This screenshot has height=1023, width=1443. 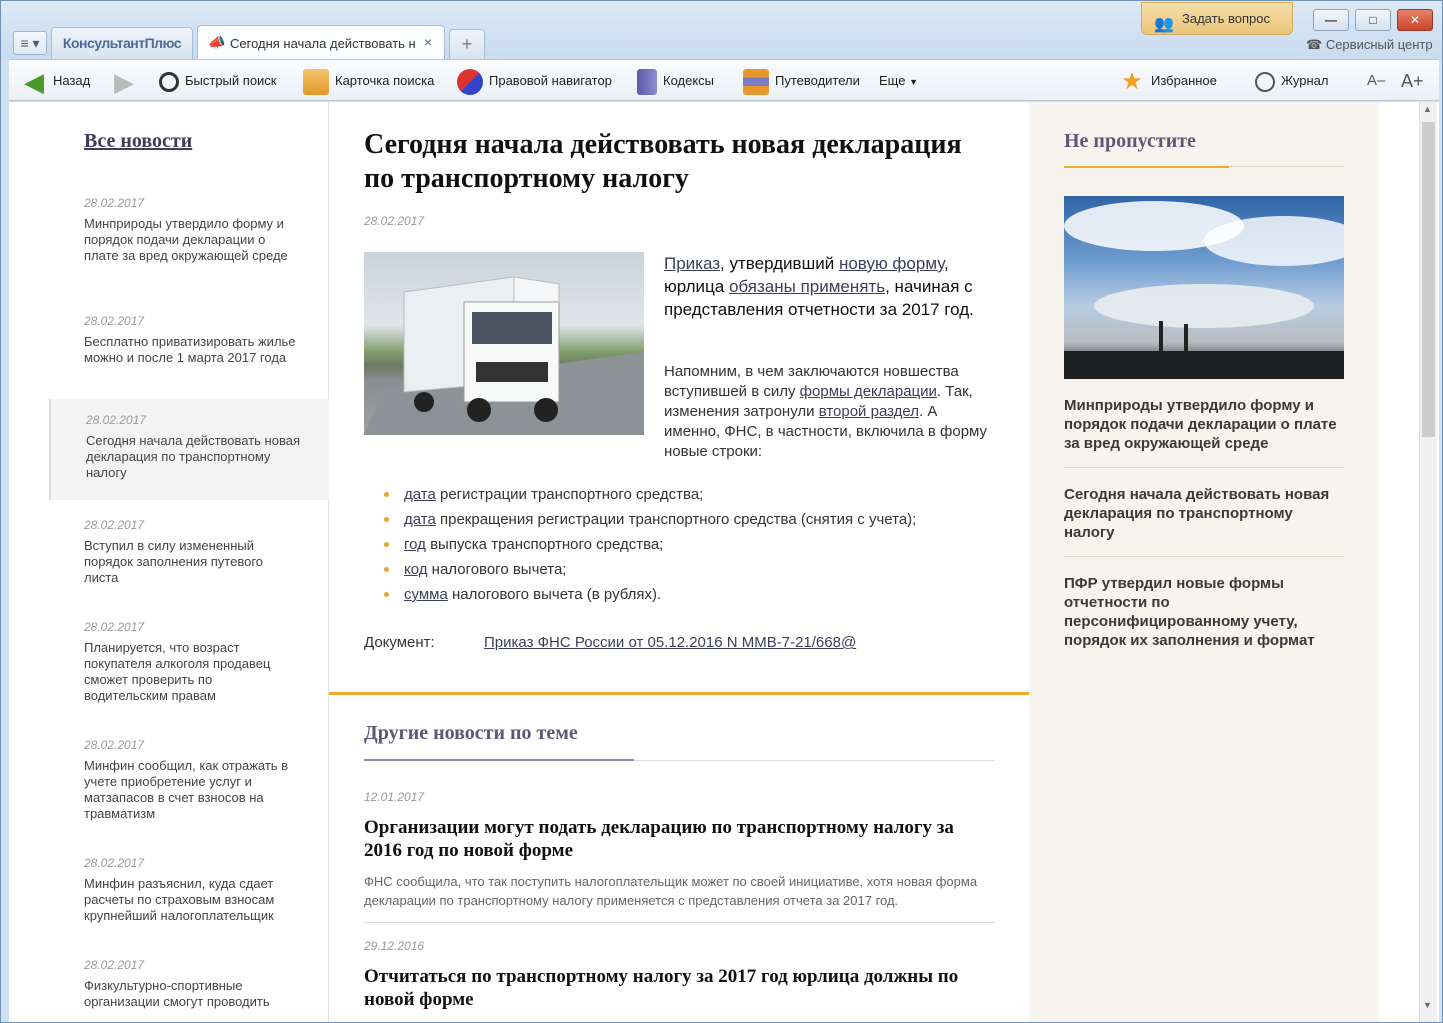 What do you see at coordinates (72, 80) in the screenshot?
I see `back-label: Назад` at bounding box center [72, 80].